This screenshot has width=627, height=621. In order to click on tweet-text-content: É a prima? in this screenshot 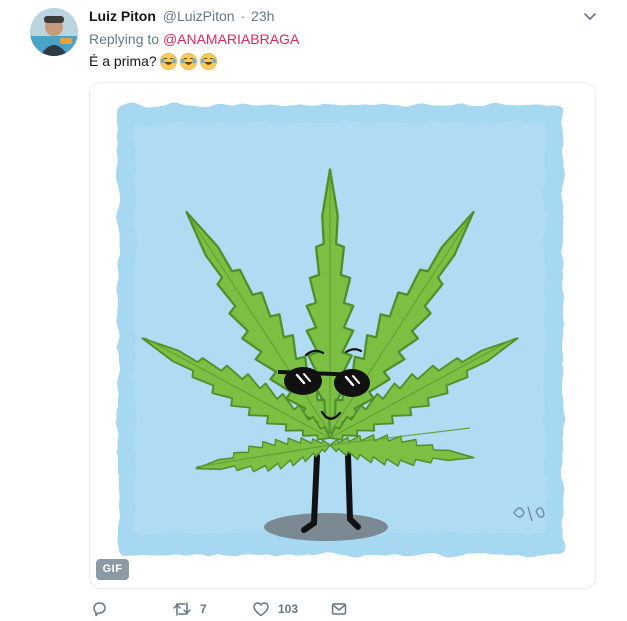, I will do `click(123, 61)`.